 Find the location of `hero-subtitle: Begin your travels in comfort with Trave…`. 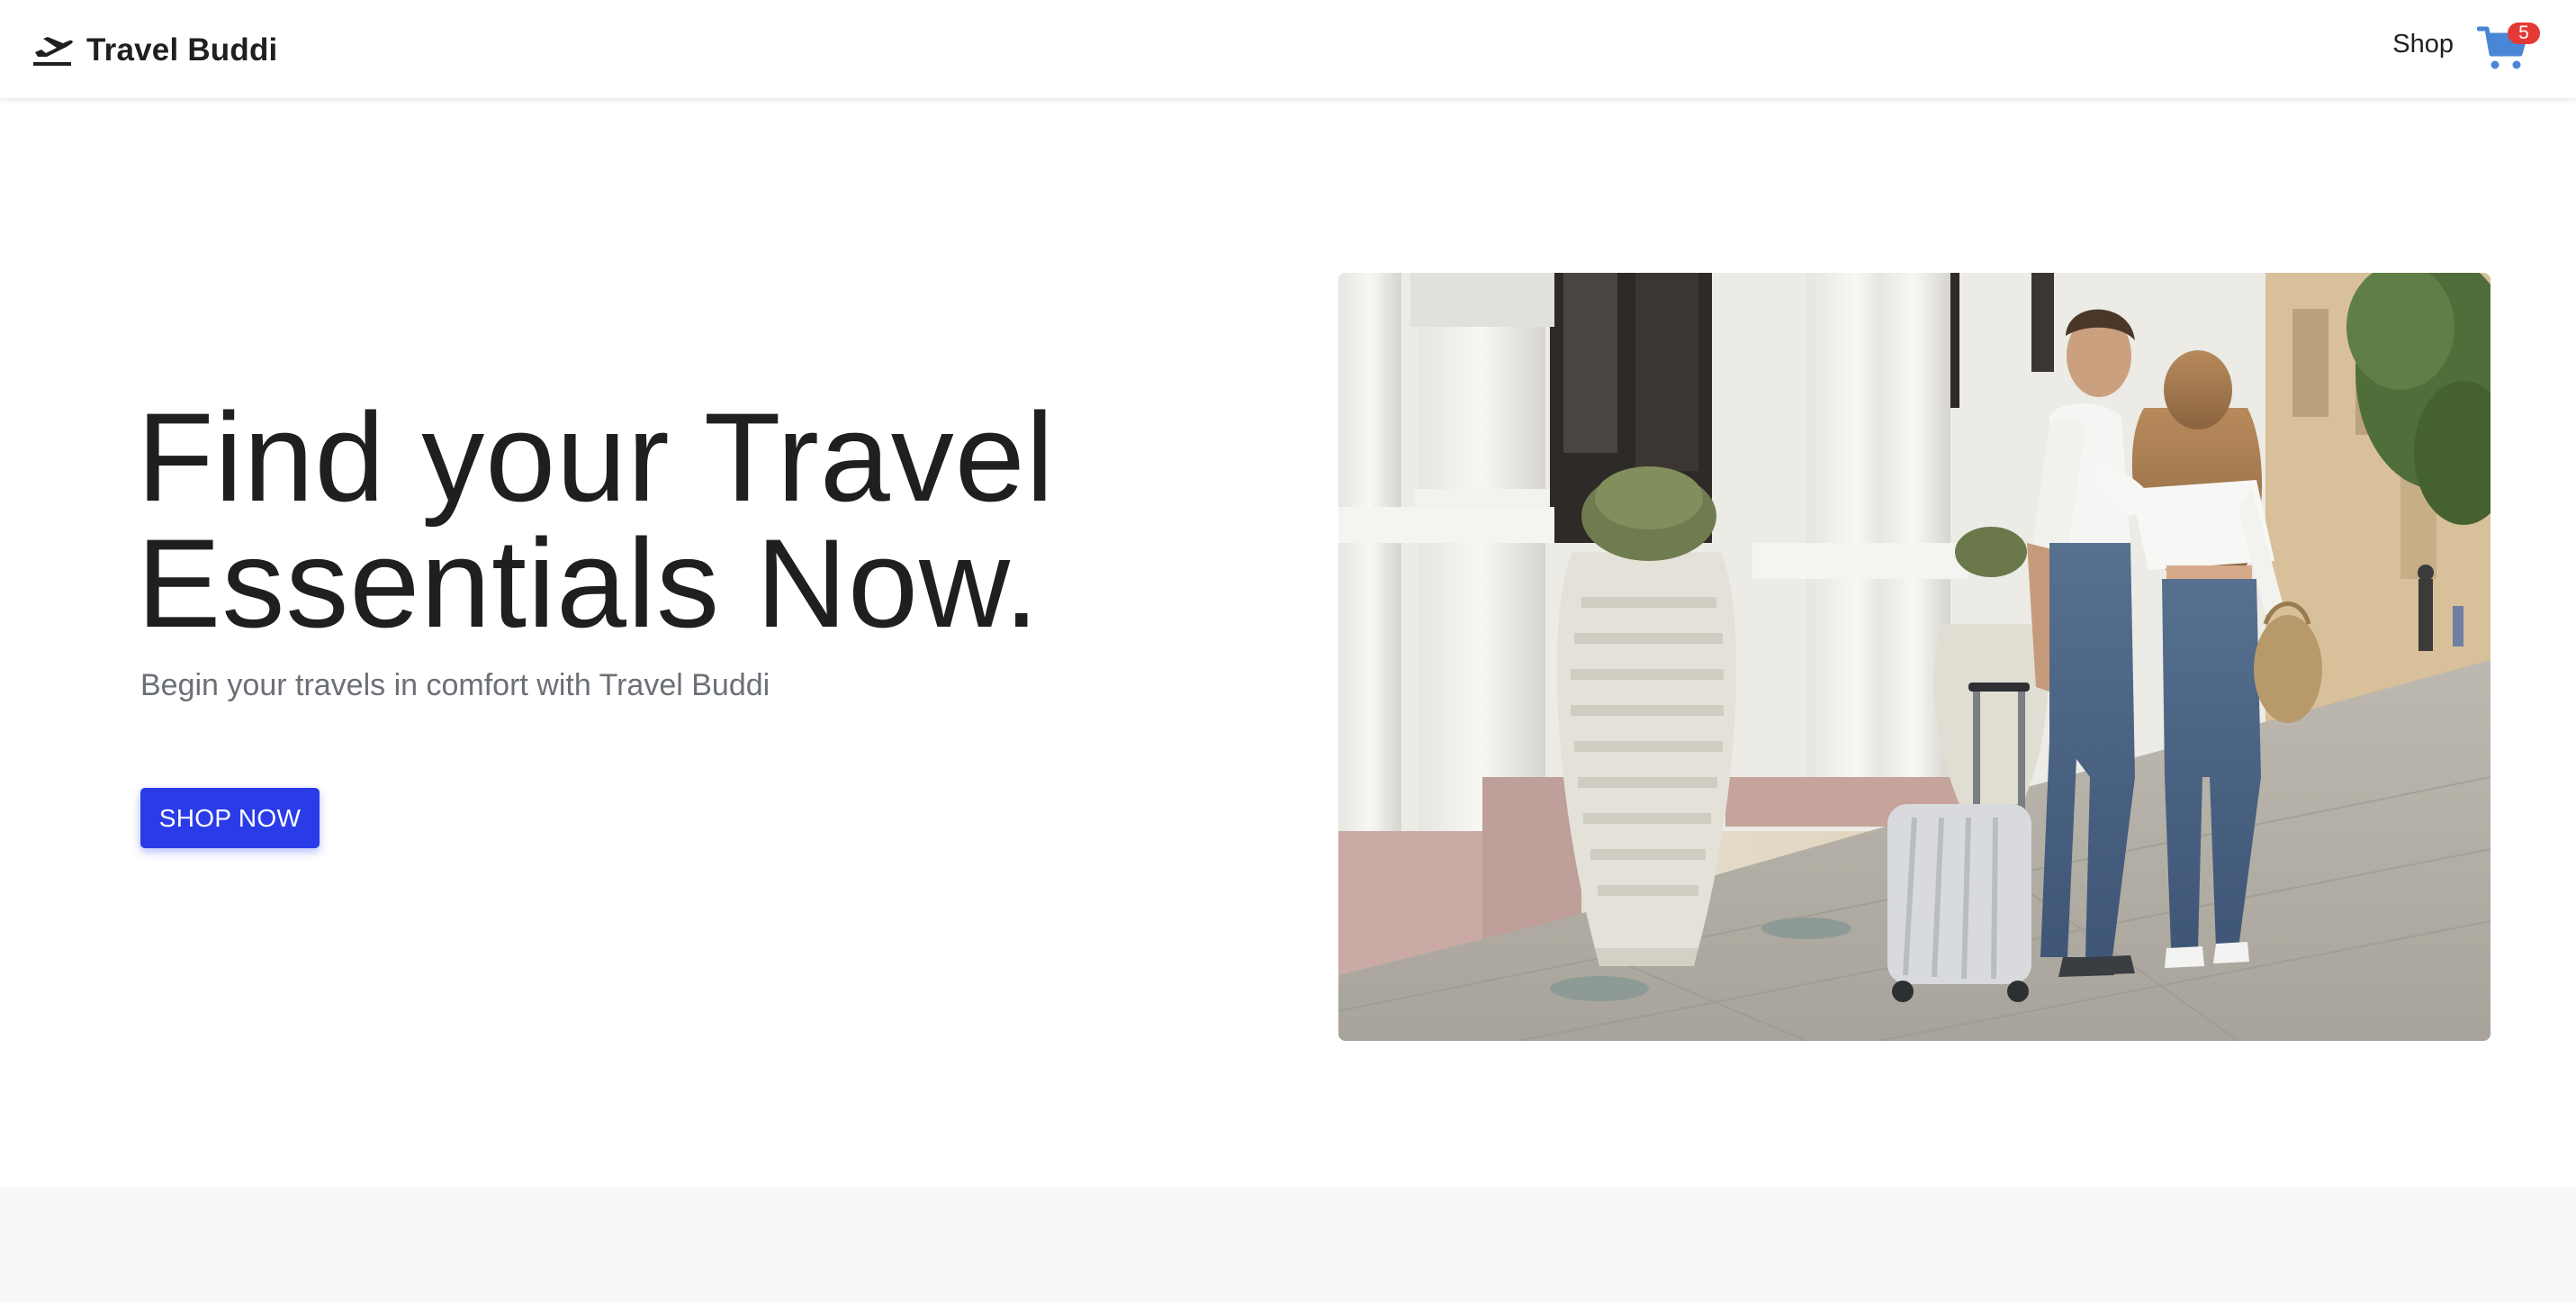

hero-subtitle: Begin your travels in comfort with Trave… is located at coordinates (455, 685).